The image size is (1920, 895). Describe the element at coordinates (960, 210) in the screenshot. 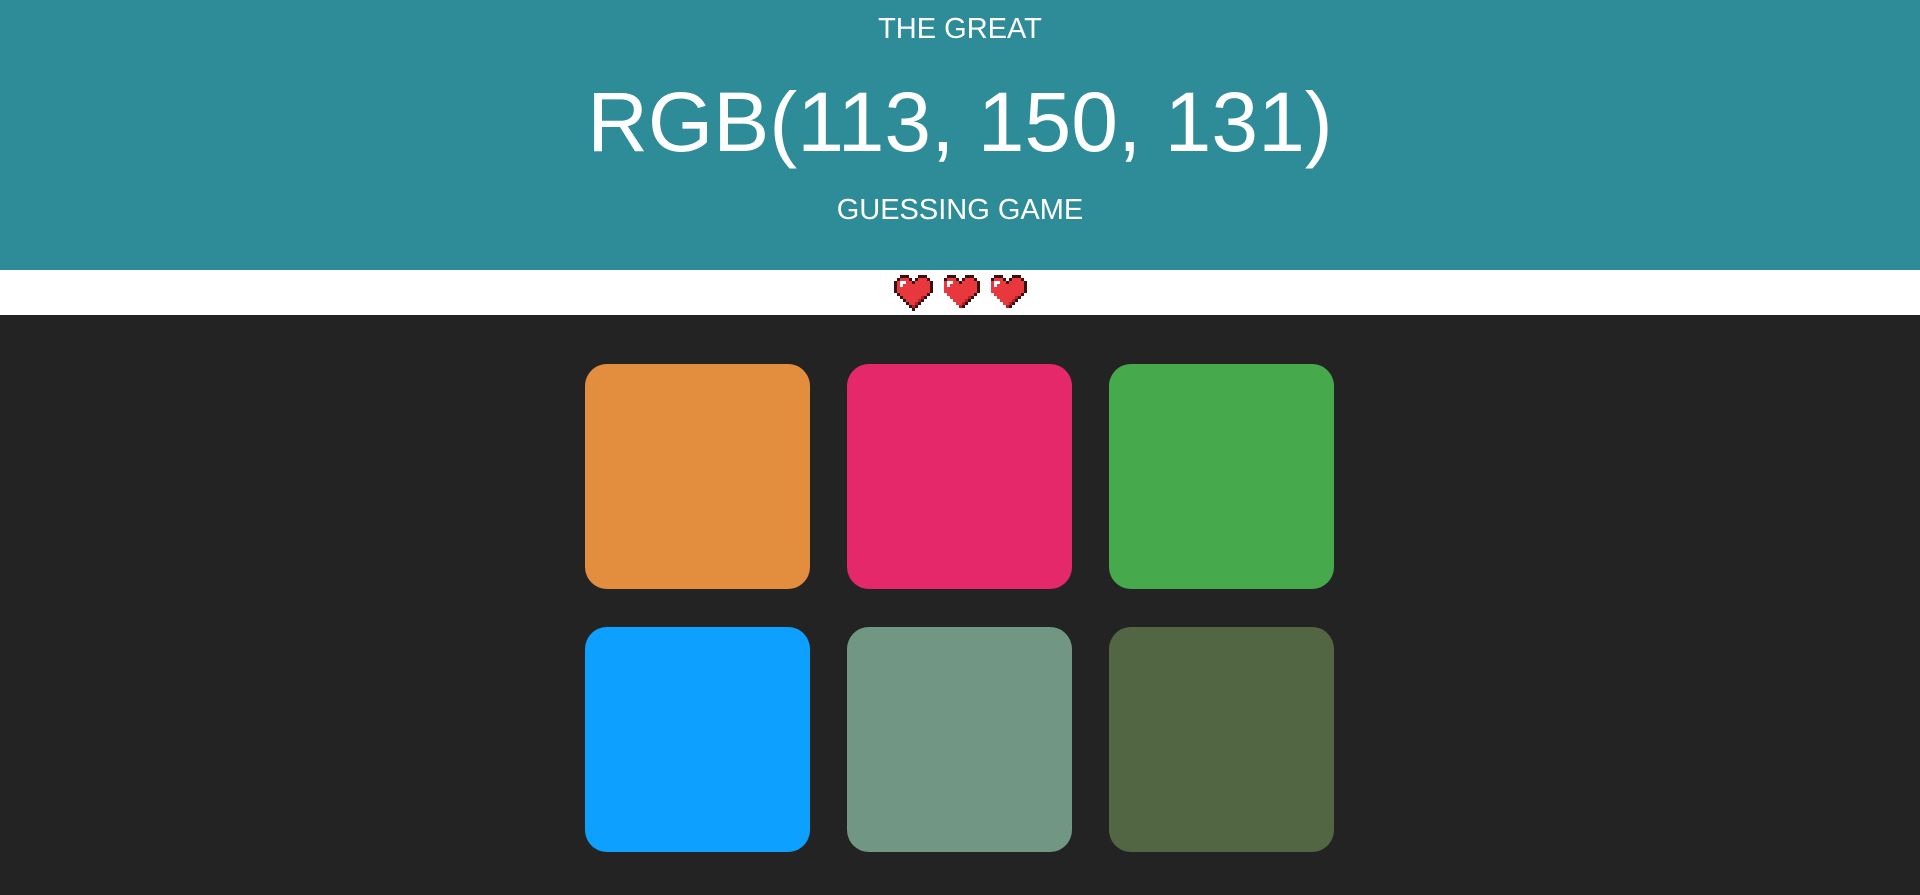

I see `title-bottom: GUESSING GAME` at that location.